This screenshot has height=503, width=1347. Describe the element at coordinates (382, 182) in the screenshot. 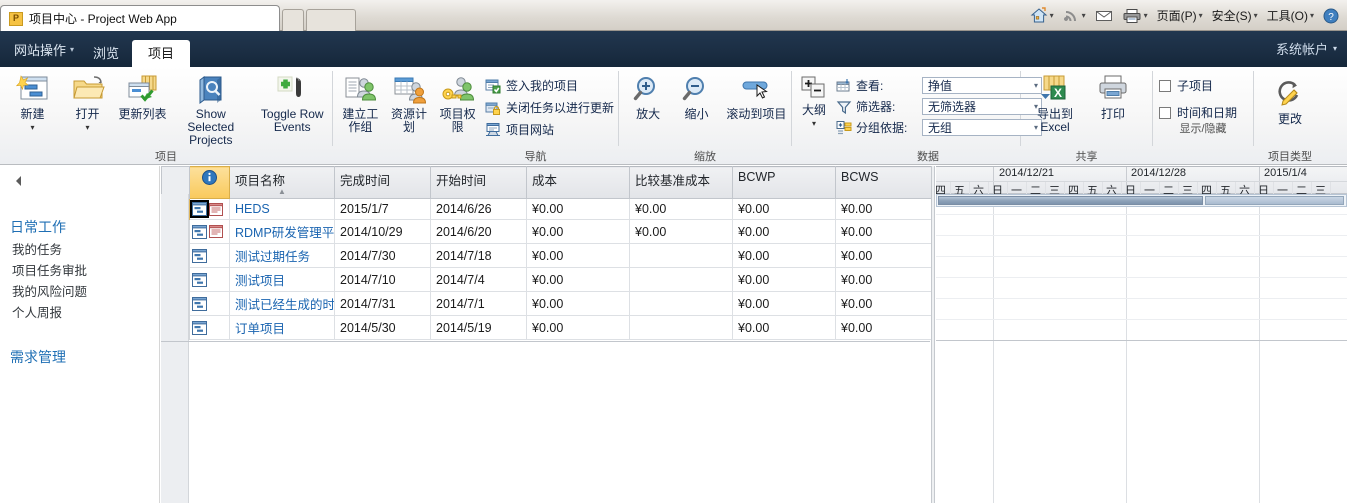

I see `column-header-finish: 完成时间` at that location.